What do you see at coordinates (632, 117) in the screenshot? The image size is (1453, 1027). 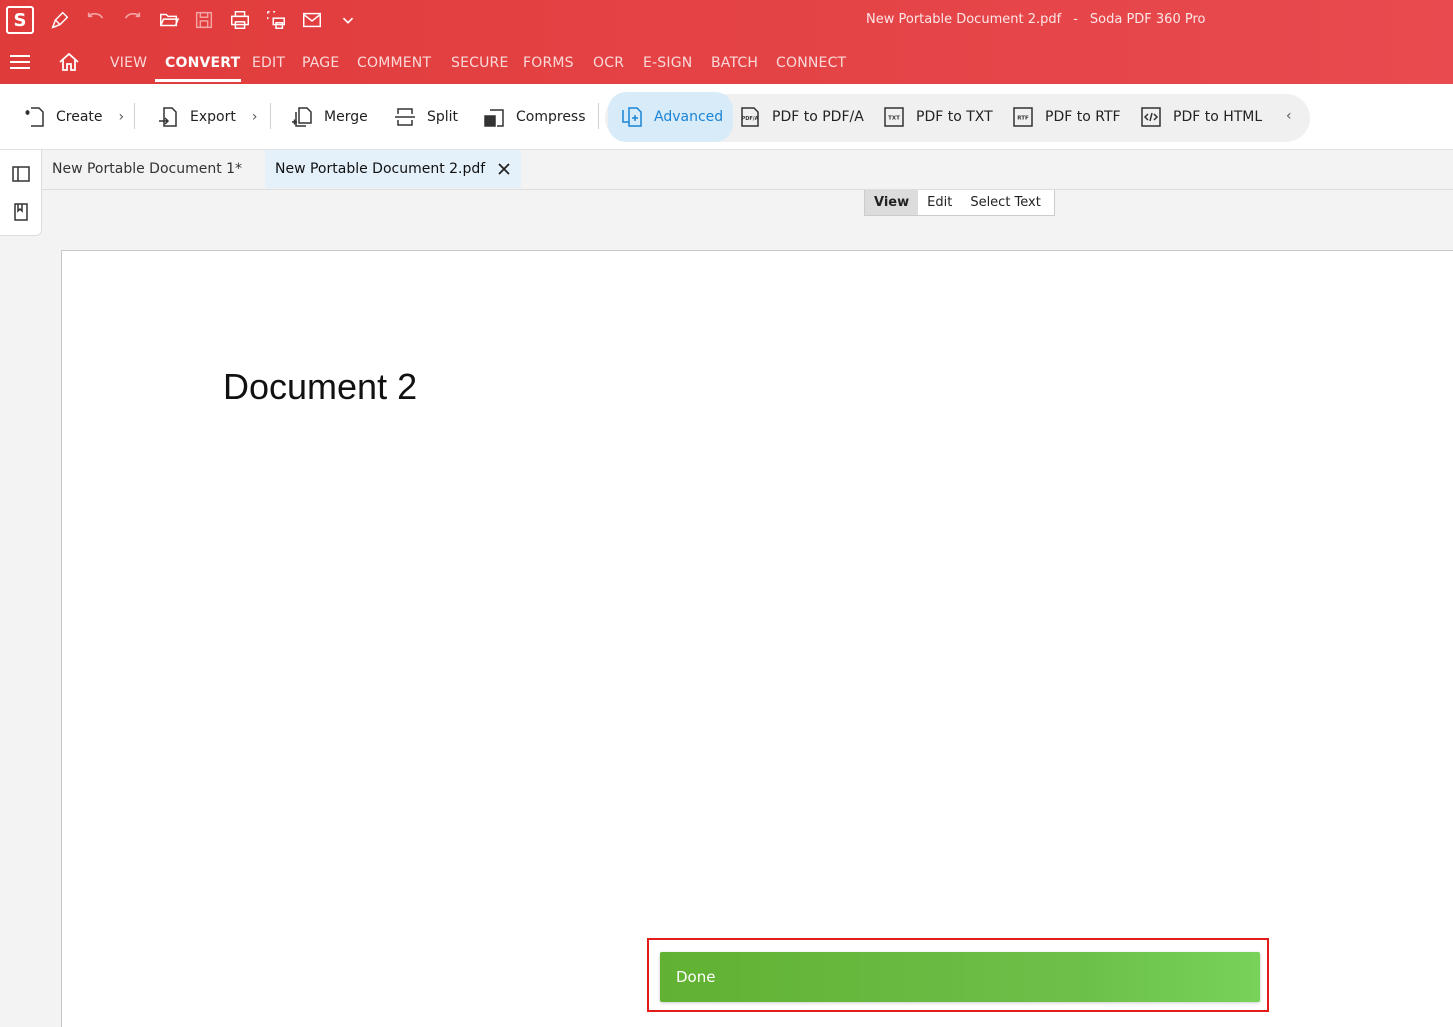 I see `advanced-convert-icon` at bounding box center [632, 117].